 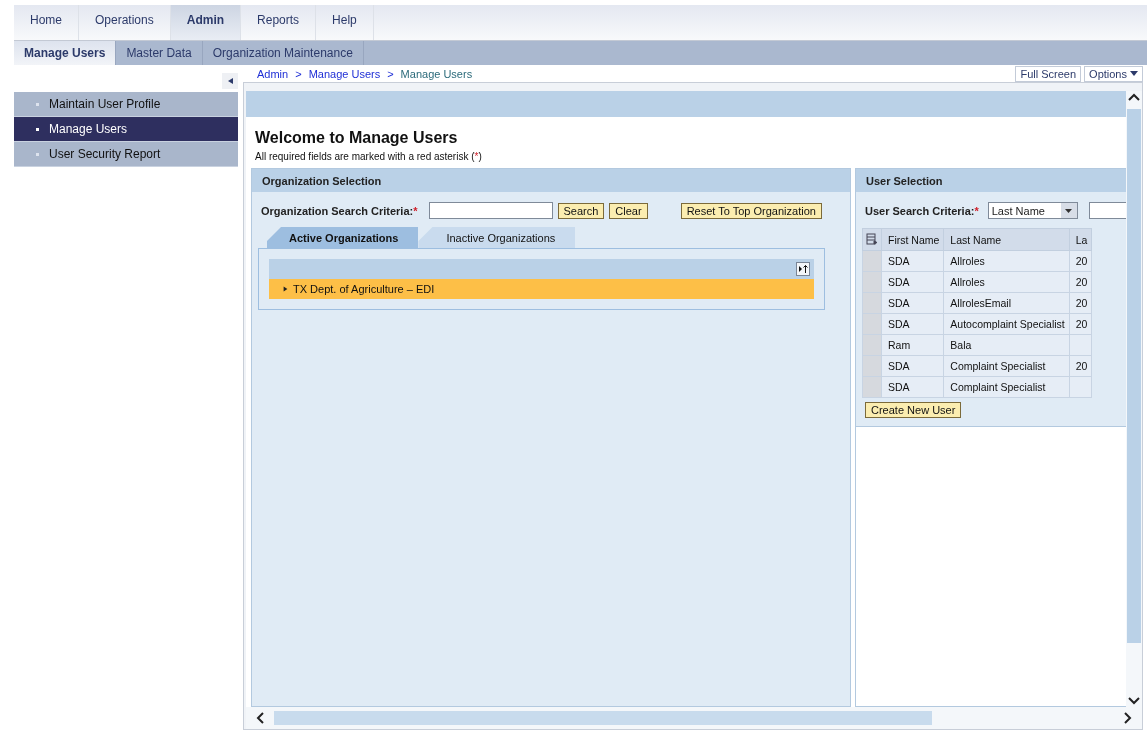 I want to click on vertical-scrollbar, so click(x=1134, y=399).